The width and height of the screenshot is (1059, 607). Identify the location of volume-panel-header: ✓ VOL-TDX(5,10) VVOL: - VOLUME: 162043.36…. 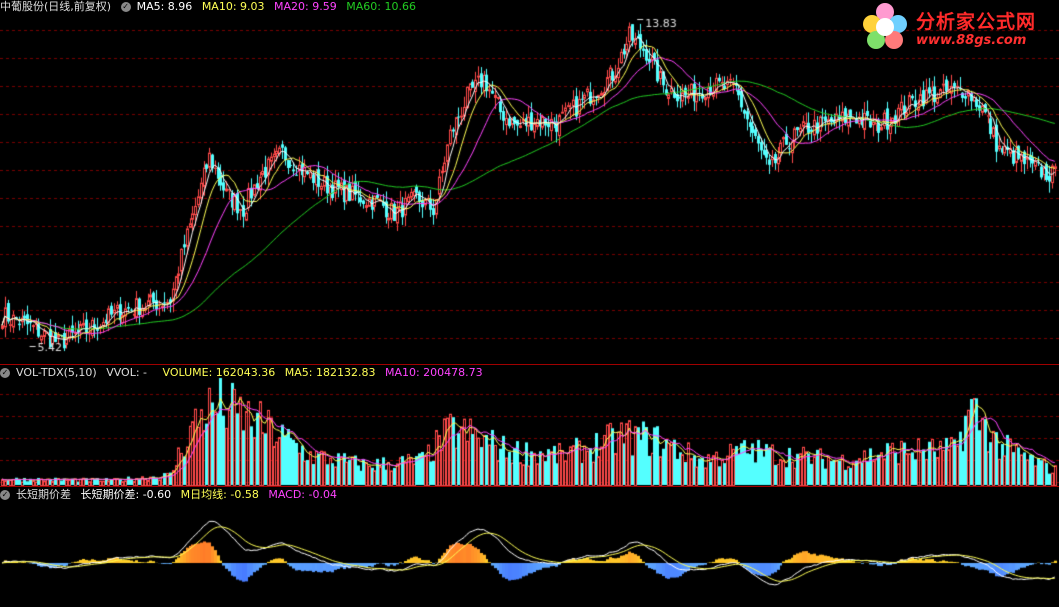
(244, 373).